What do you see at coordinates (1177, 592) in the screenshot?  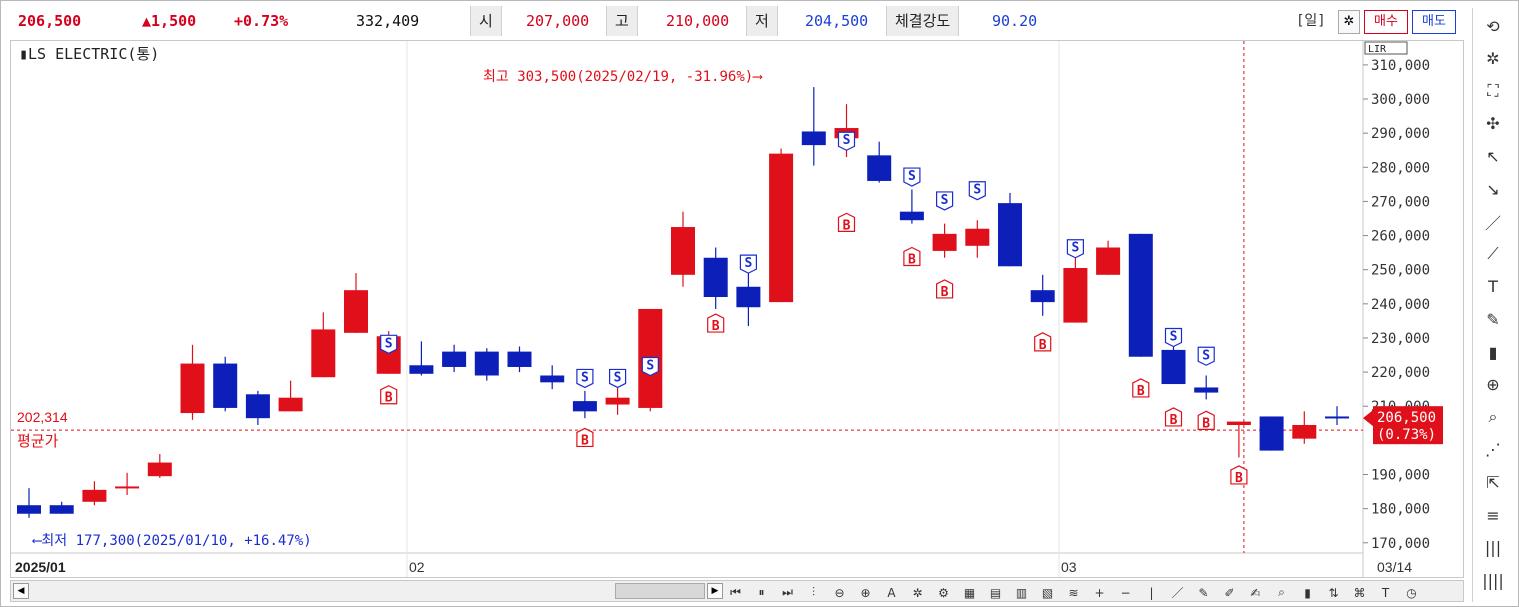 I see `diag-icon: ／` at bounding box center [1177, 592].